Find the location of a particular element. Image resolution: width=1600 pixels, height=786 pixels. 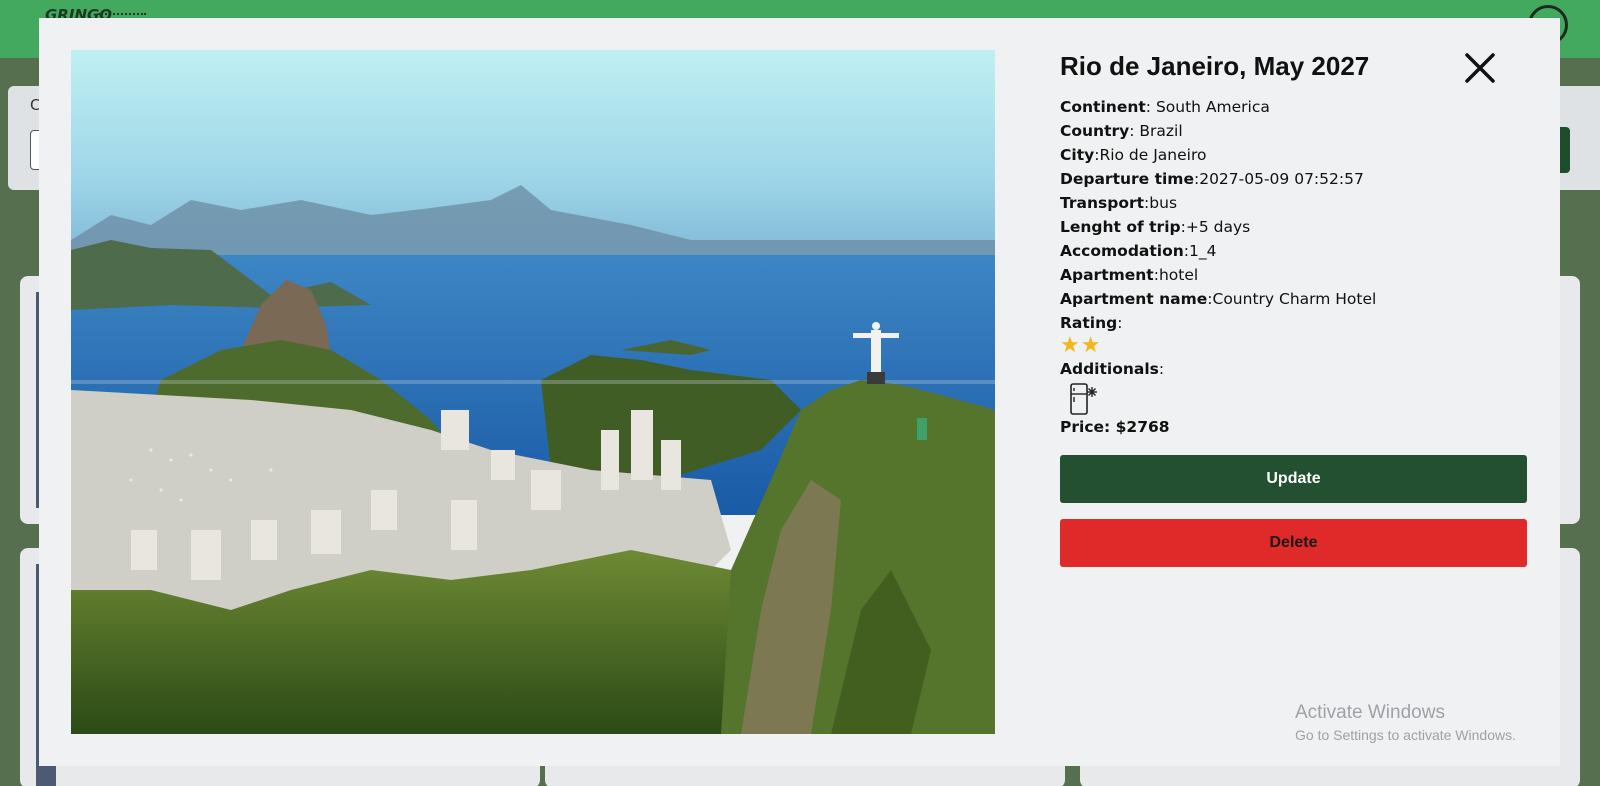

detail-label: Transport is located at coordinates (1102, 203).